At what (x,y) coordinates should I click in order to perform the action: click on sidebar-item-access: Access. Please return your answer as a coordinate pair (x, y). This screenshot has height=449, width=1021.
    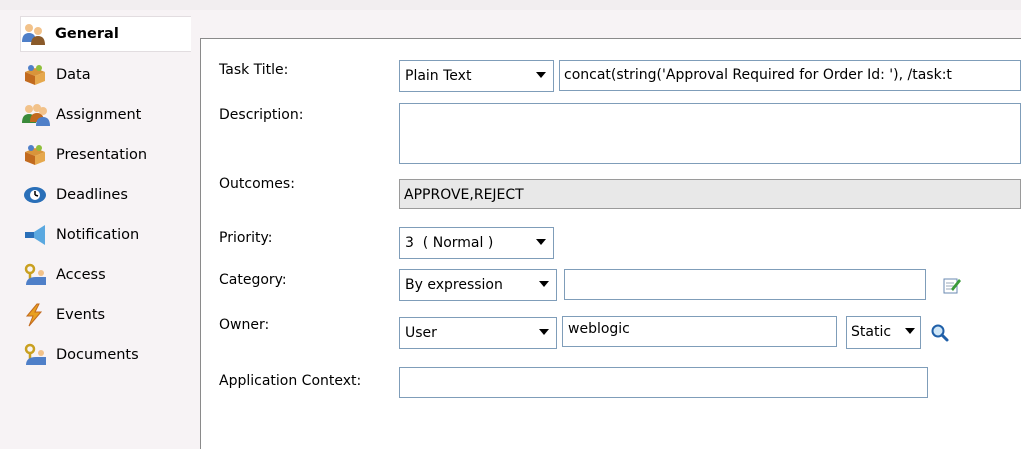
    Looking at the image, I should click on (64, 275).